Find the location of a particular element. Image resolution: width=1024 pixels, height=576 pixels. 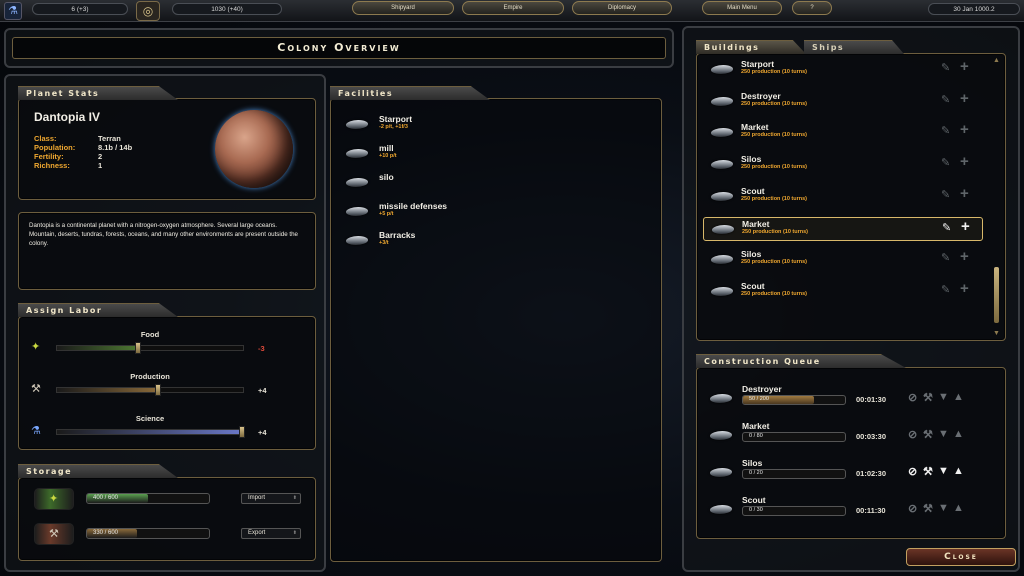

scroll-thumb is located at coordinates (996, 295).